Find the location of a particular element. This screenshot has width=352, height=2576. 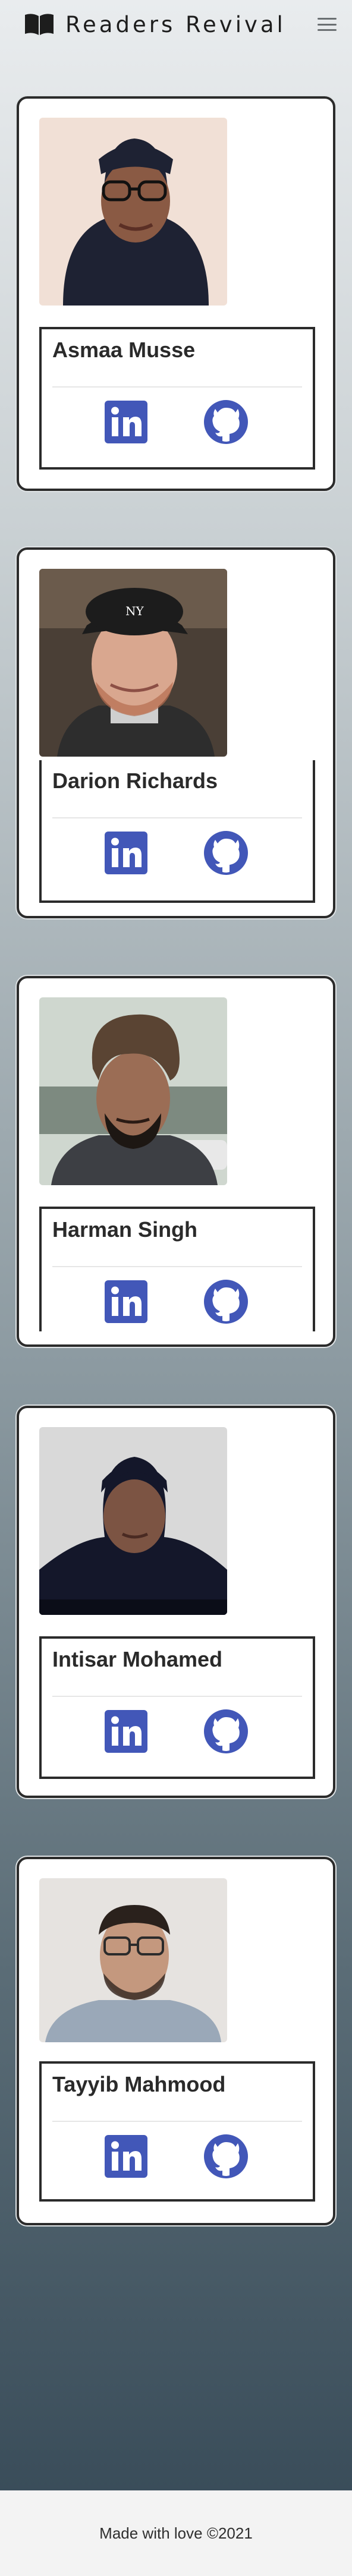

member-name: Asmaa Musse is located at coordinates (124, 350).